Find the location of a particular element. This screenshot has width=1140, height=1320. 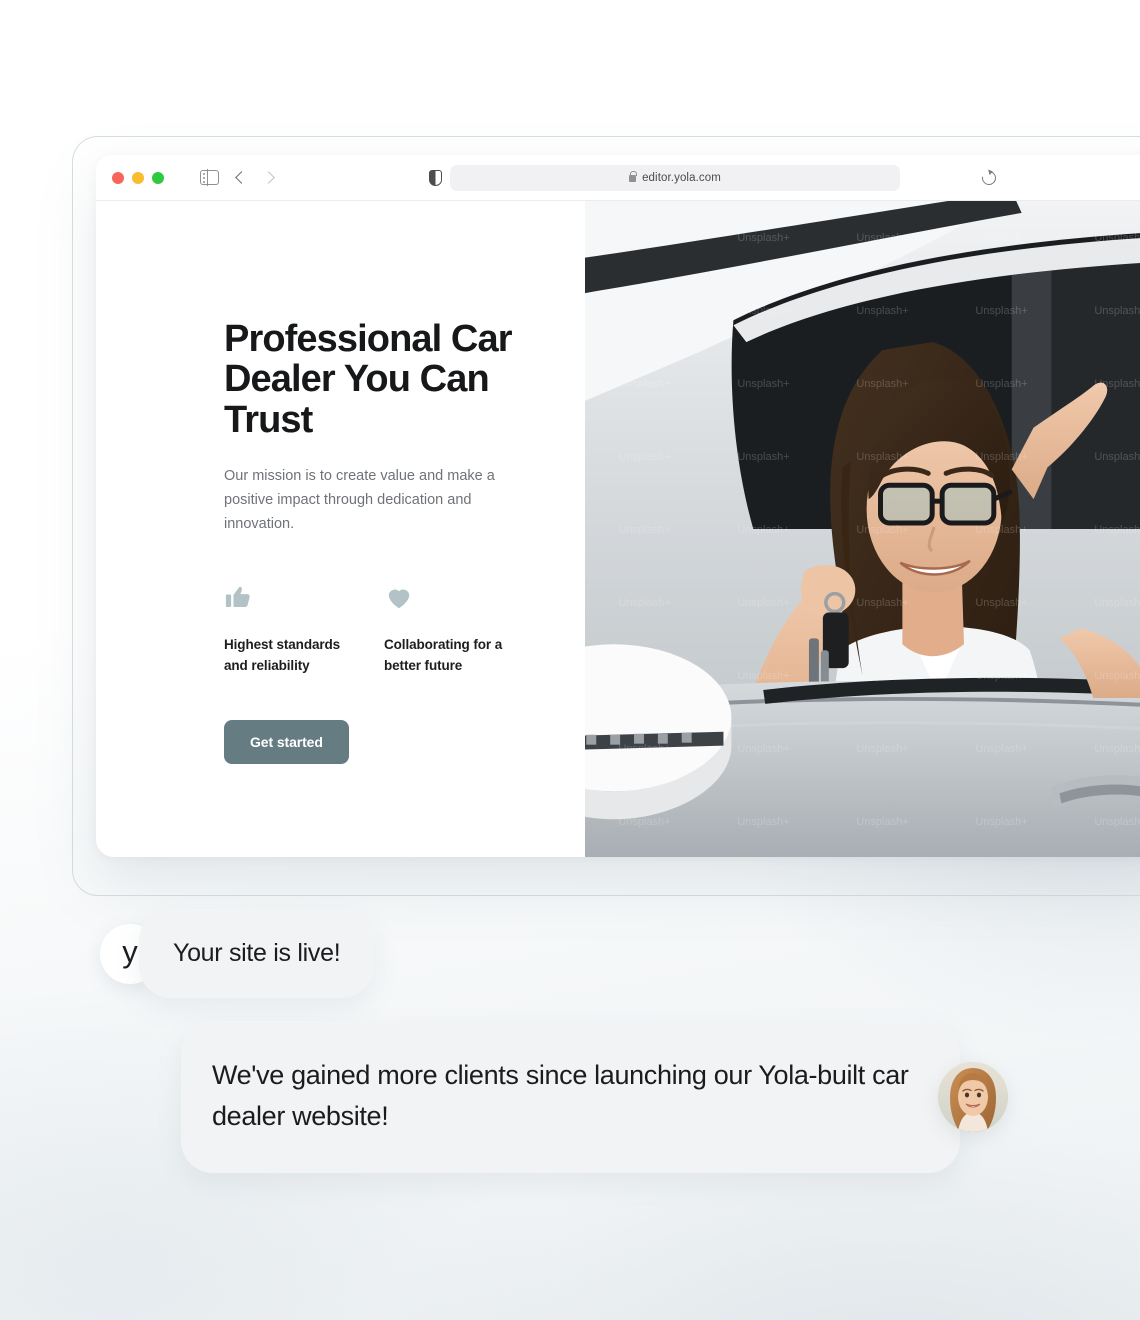

zoom-window-button is located at coordinates (158, 177).